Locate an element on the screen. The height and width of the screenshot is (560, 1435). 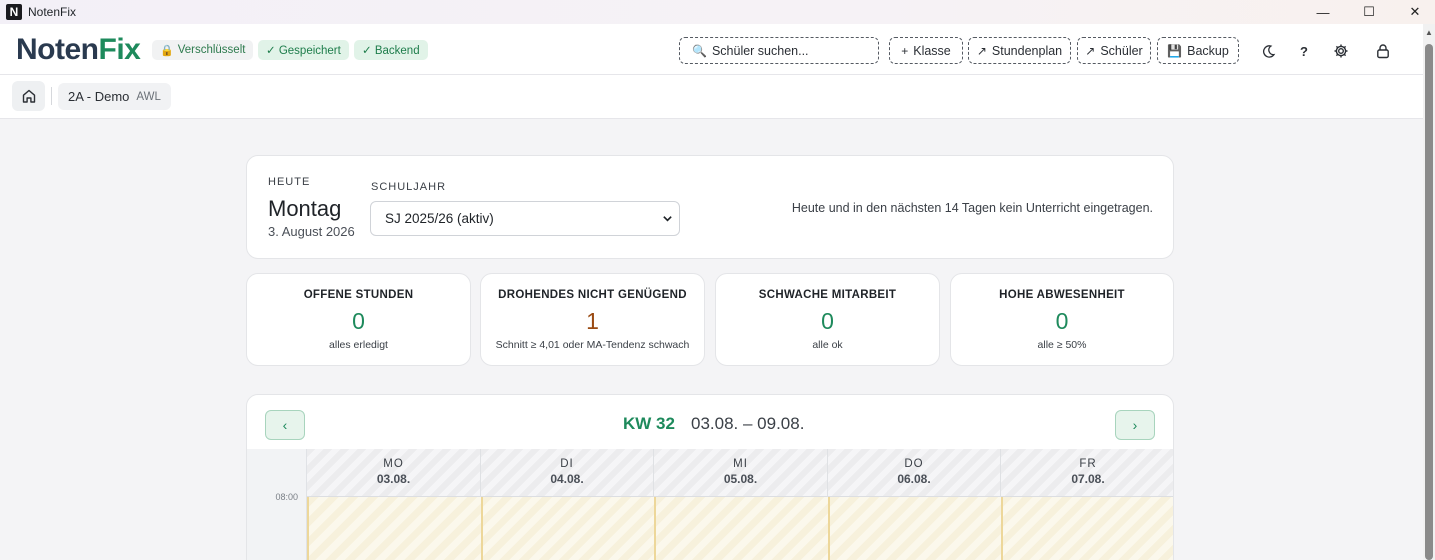
today-label: HEUTE is located at coordinates (289, 182).